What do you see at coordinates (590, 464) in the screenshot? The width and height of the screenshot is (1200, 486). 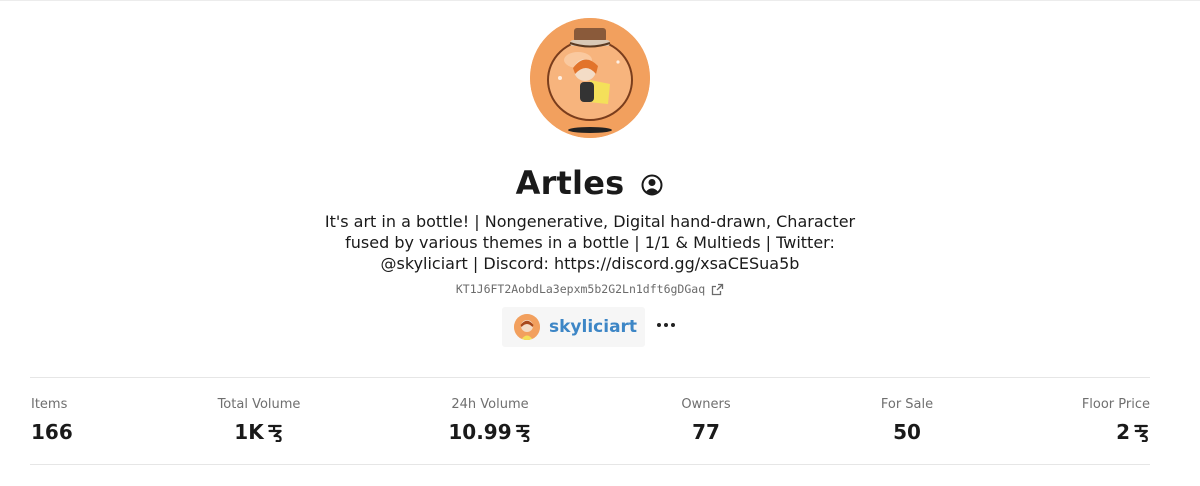 I see `stats-bottom-divider` at bounding box center [590, 464].